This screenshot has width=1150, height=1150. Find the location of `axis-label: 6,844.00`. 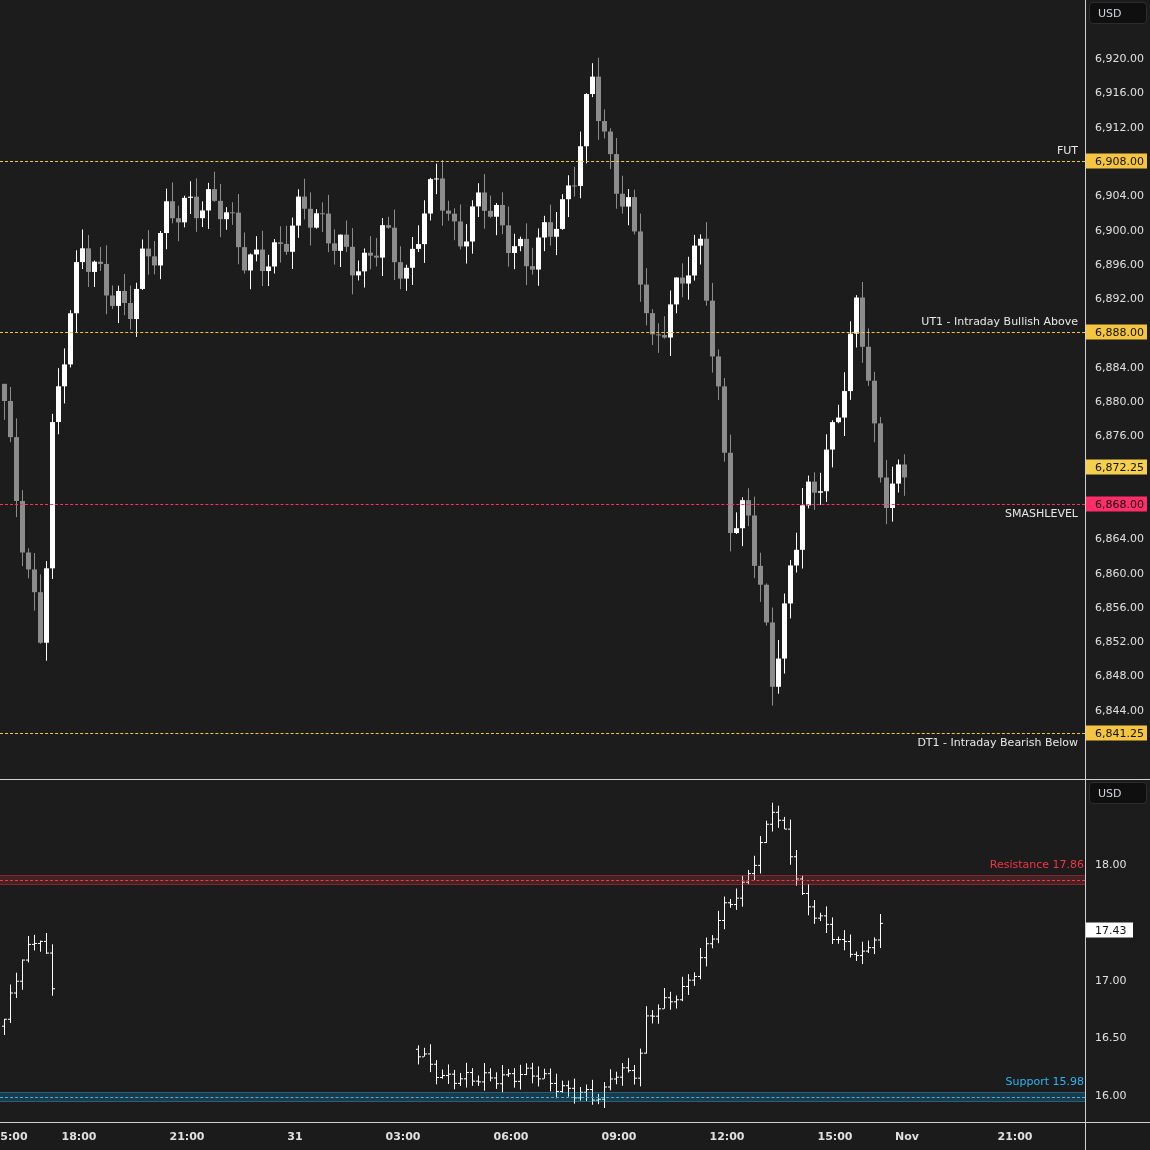

axis-label: 6,844.00 is located at coordinates (1119, 710).